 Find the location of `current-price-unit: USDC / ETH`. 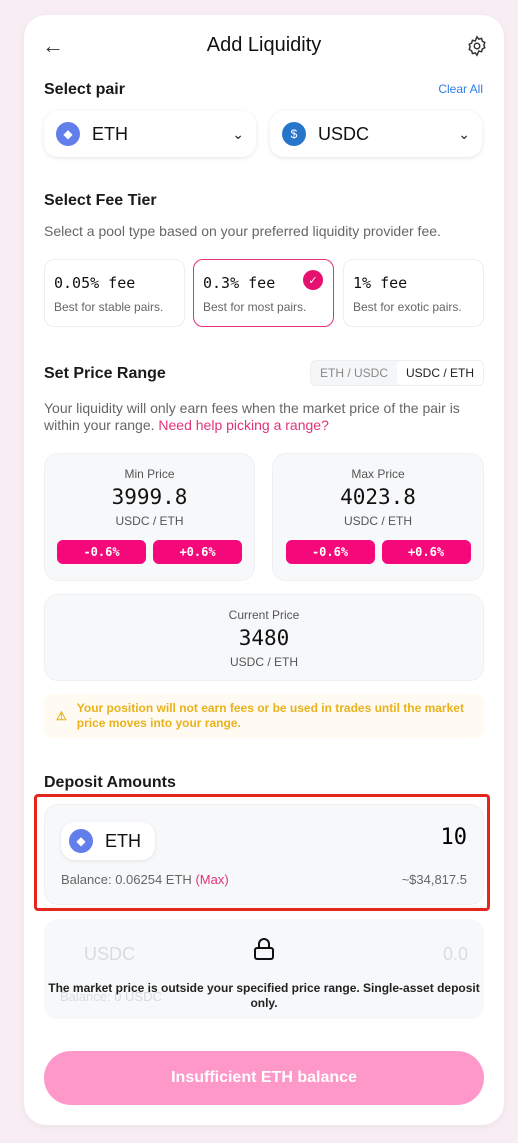

current-price-unit: USDC / ETH is located at coordinates (263, 662).